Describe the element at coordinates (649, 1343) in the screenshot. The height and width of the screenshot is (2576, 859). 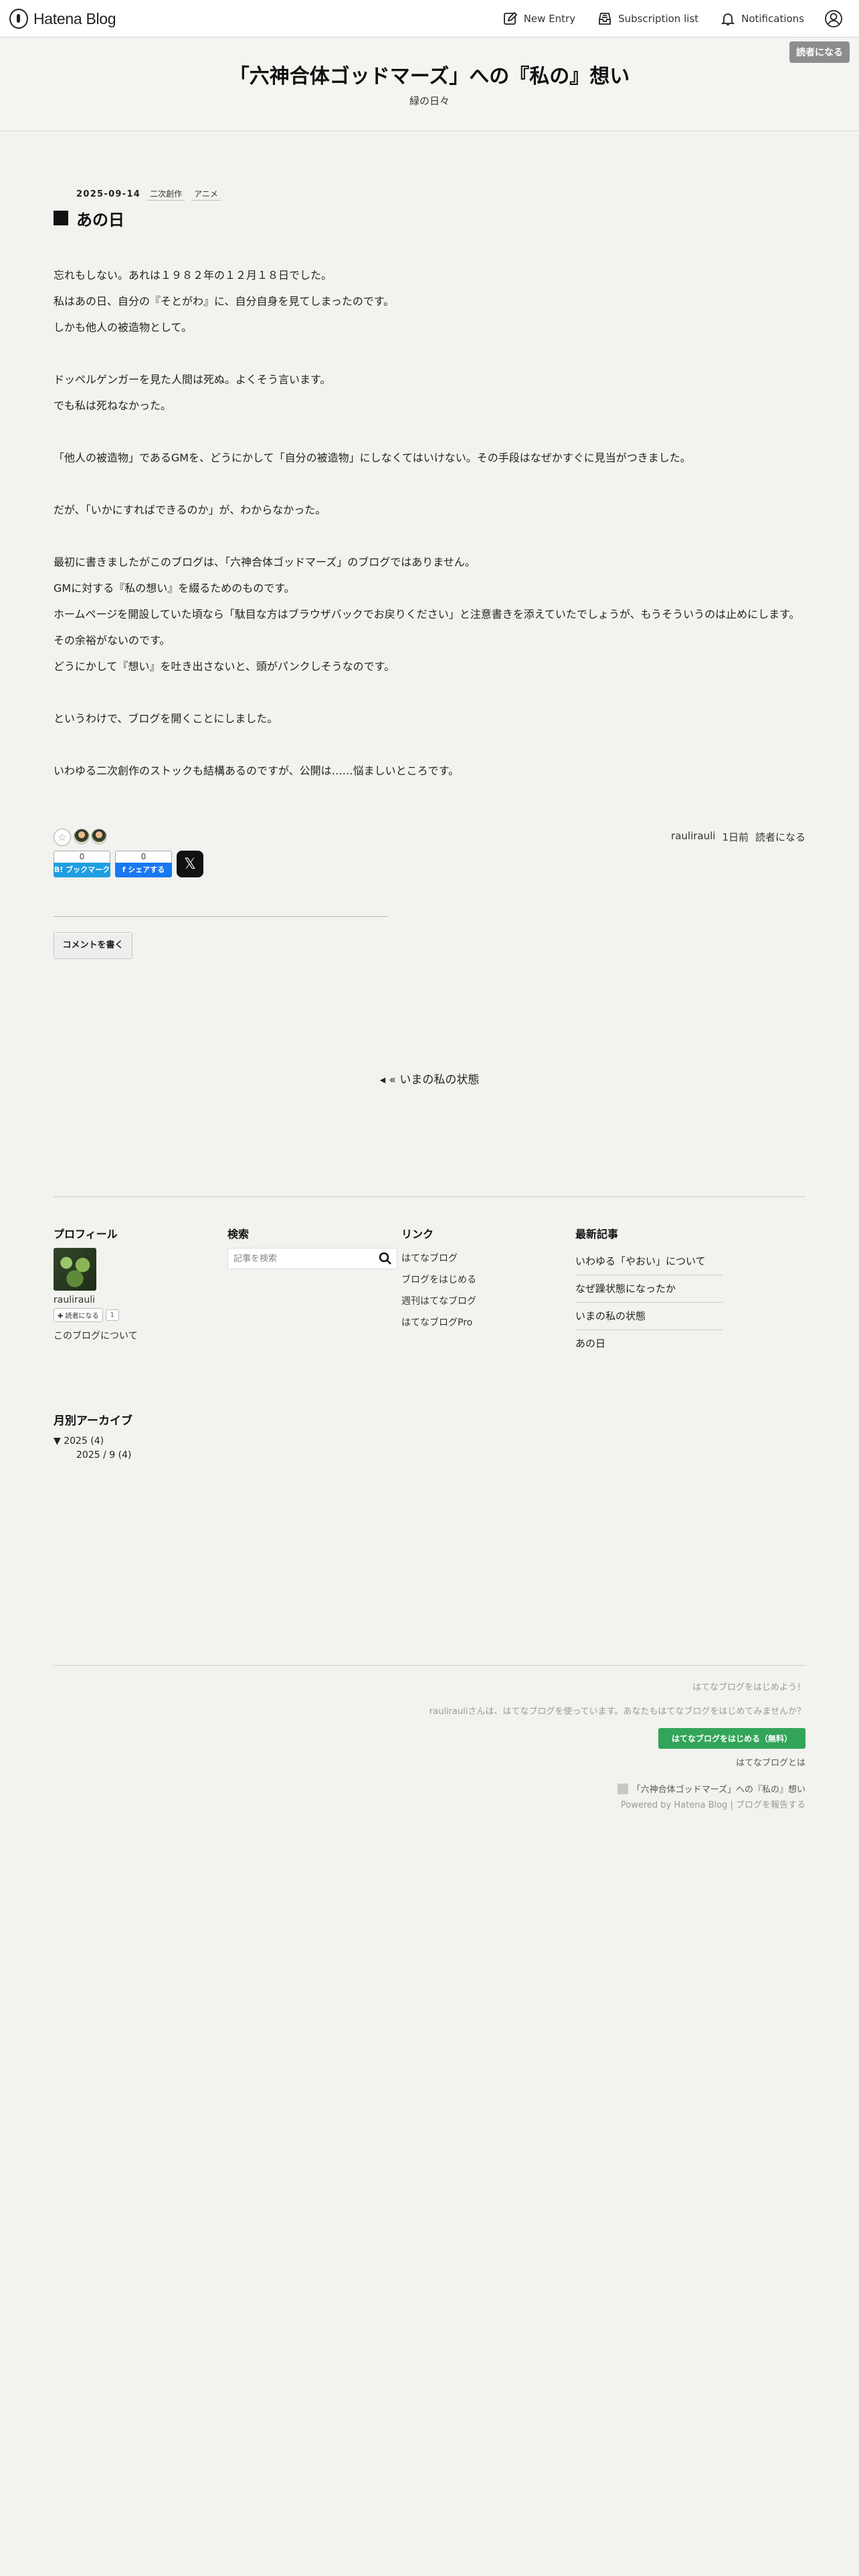
I see `recent-entry-link: あの日` at that location.